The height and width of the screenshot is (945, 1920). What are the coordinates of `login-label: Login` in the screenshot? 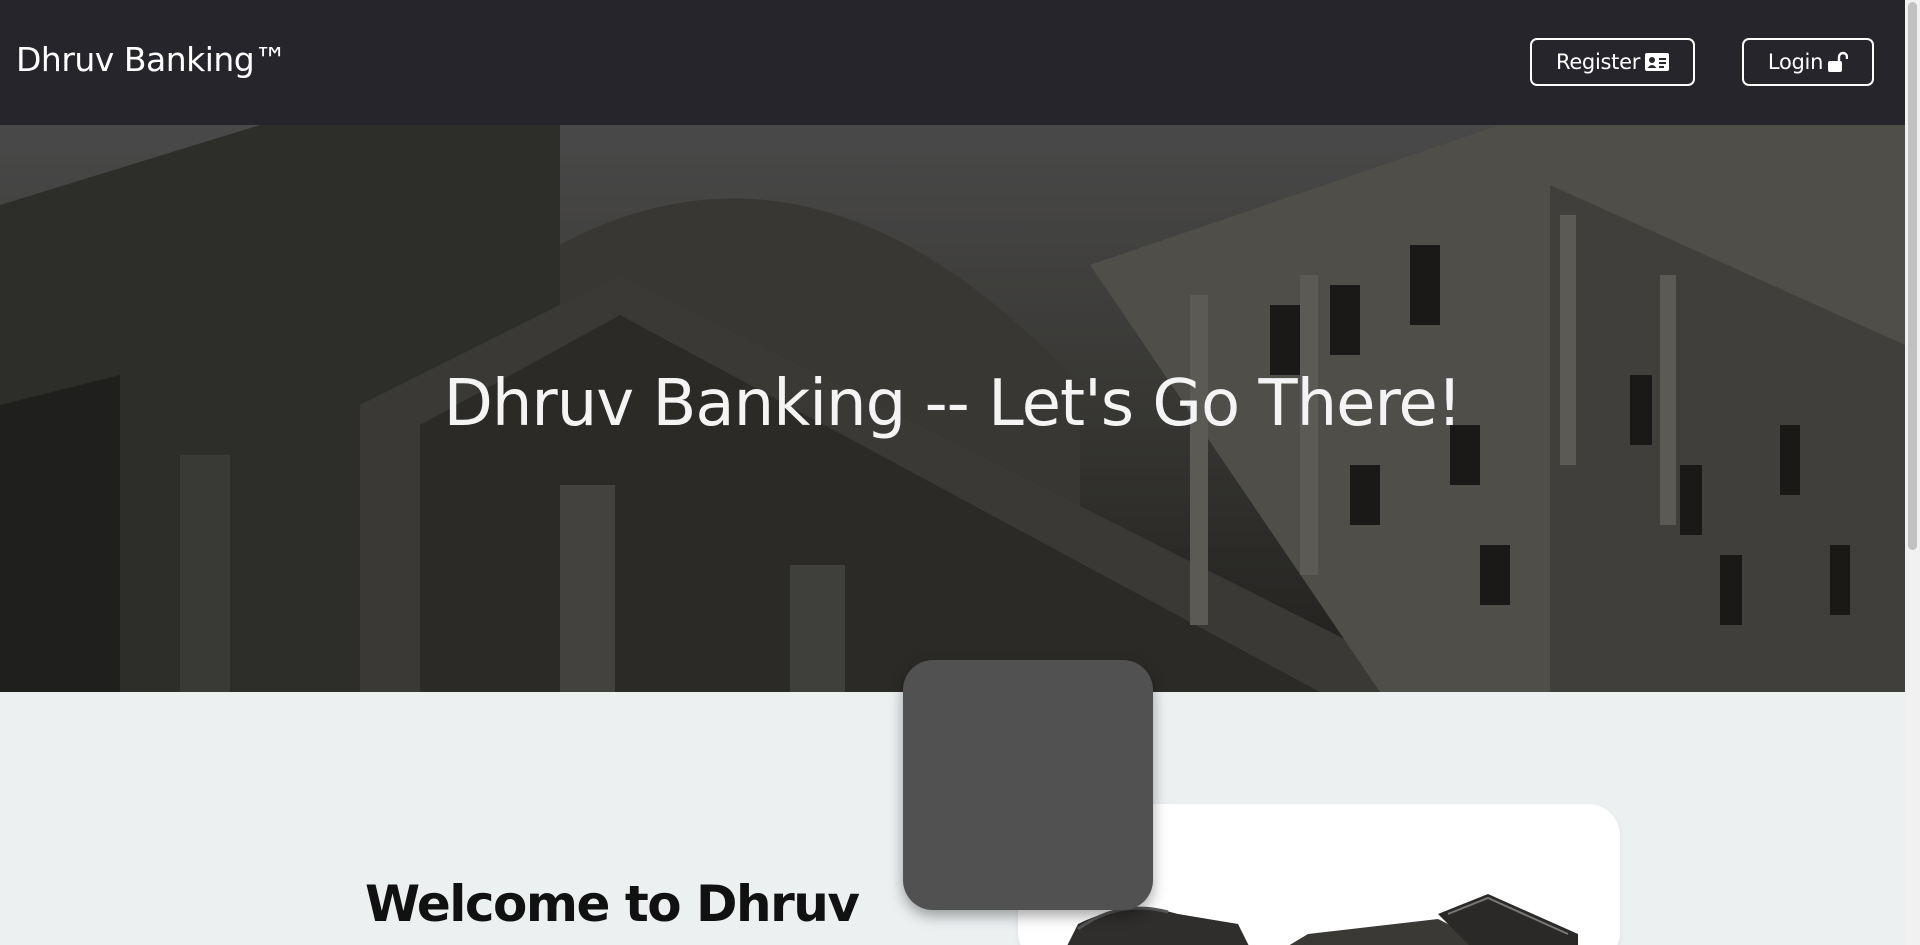 It's located at (1795, 62).